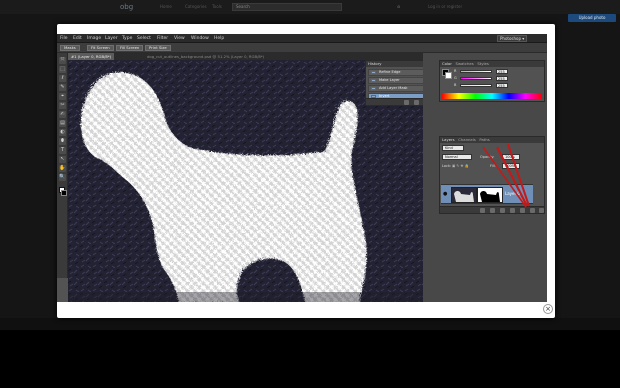 The image size is (620, 388). I want to click on site-footer-strip, so click(310, 324).